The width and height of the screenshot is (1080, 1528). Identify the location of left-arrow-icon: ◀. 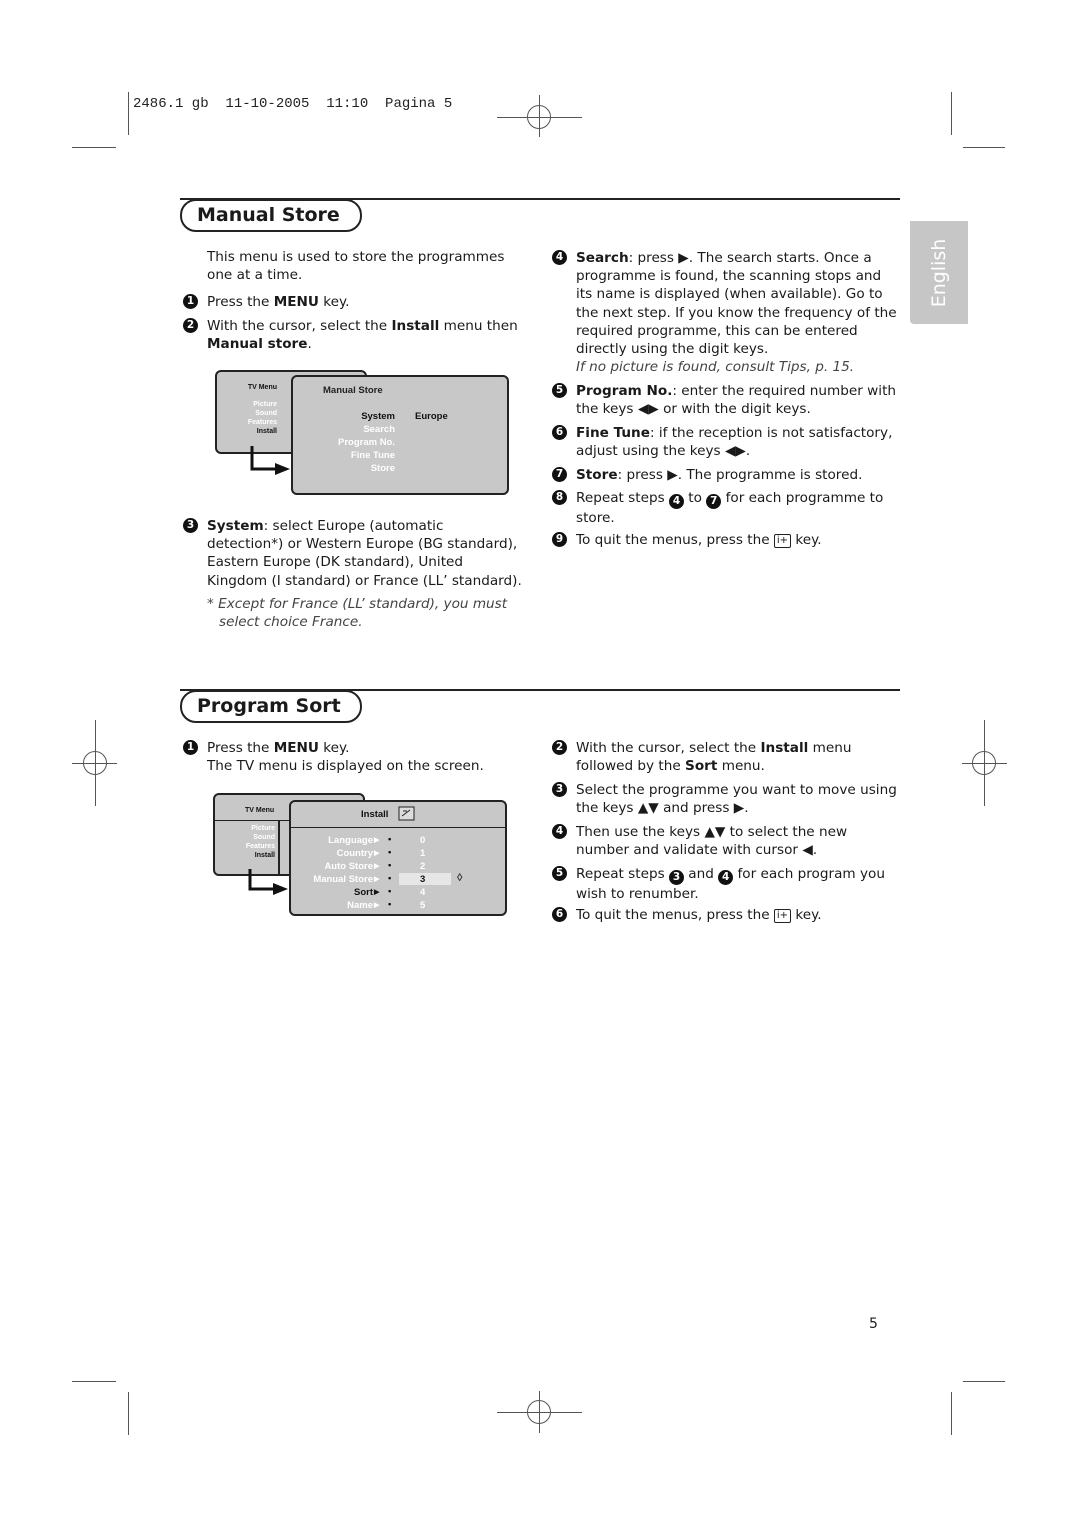
(807, 850).